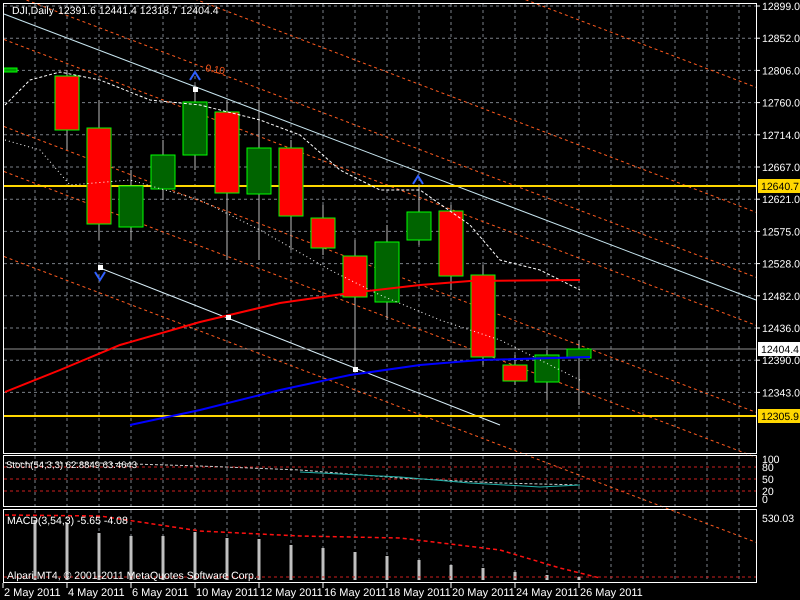 This screenshot has width=800, height=600. What do you see at coordinates (768, 468) in the screenshot?
I see `level-tick: 80` at bounding box center [768, 468].